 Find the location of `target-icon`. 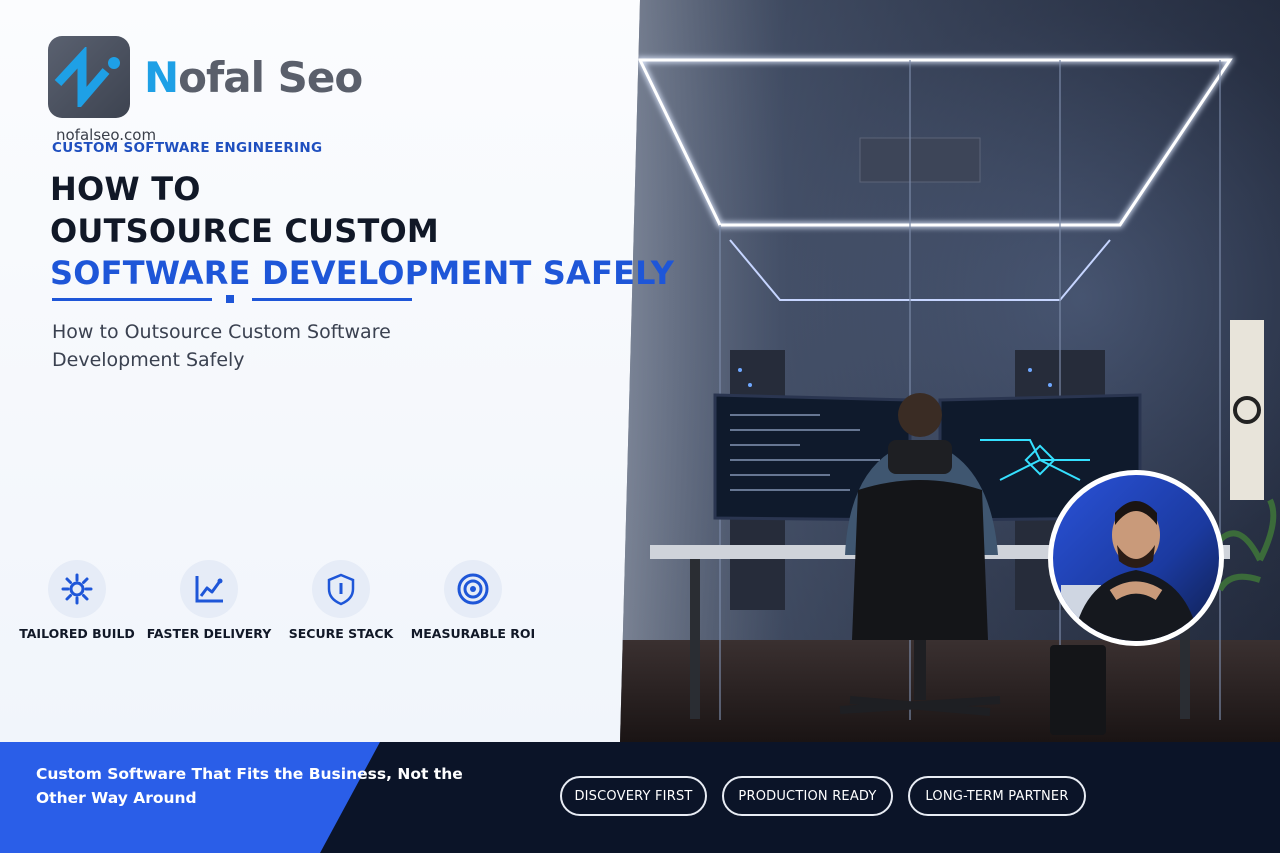

target-icon is located at coordinates (473, 589).